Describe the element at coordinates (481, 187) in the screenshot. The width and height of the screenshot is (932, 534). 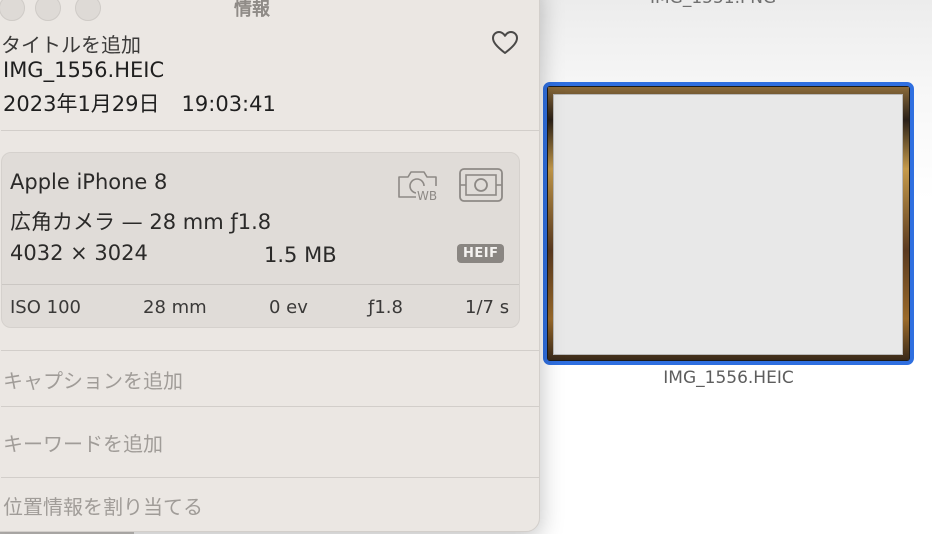
I see `focus-frame-icon` at that location.